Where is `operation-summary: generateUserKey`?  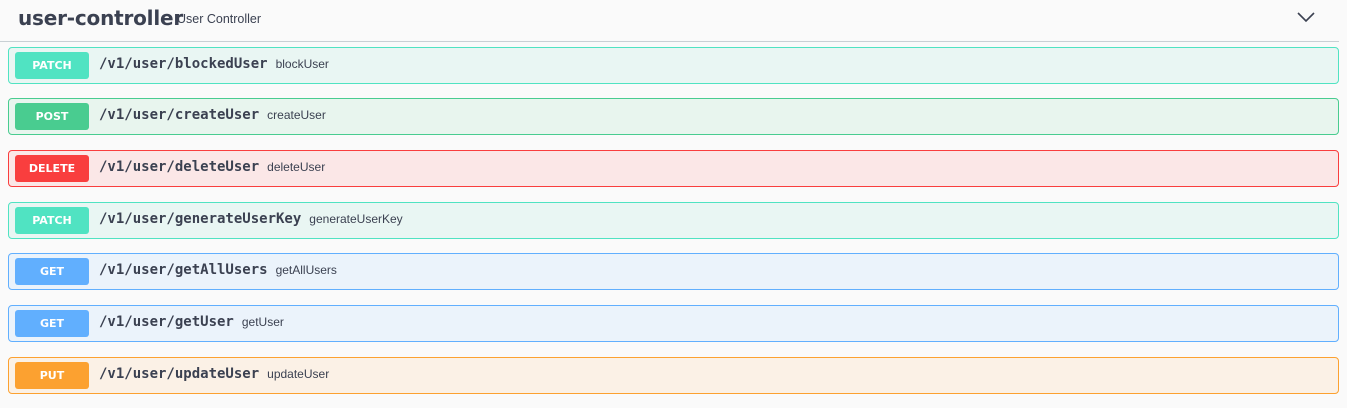
operation-summary: generateUserKey is located at coordinates (356, 219).